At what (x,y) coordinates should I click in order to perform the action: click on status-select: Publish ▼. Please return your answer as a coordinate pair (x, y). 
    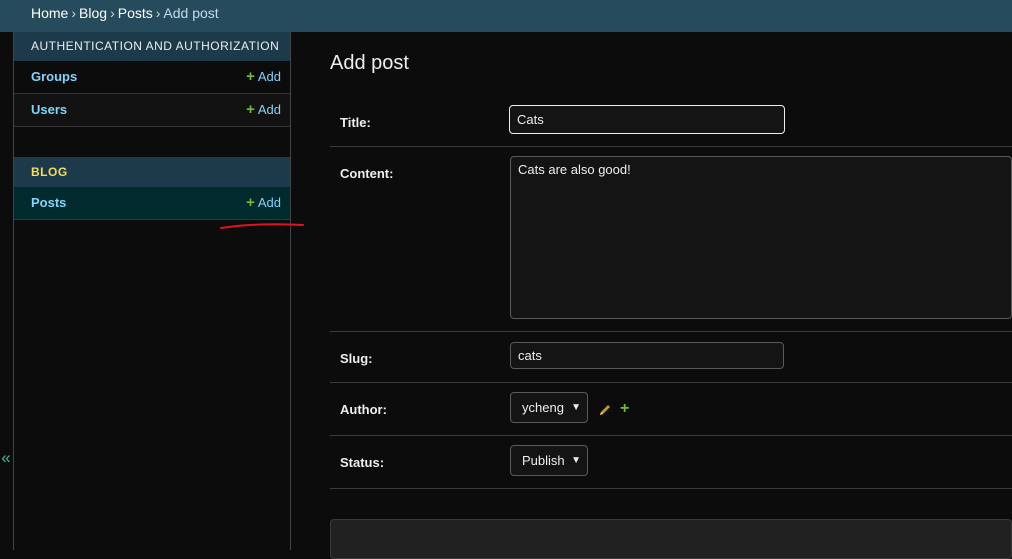
    Looking at the image, I should click on (549, 460).